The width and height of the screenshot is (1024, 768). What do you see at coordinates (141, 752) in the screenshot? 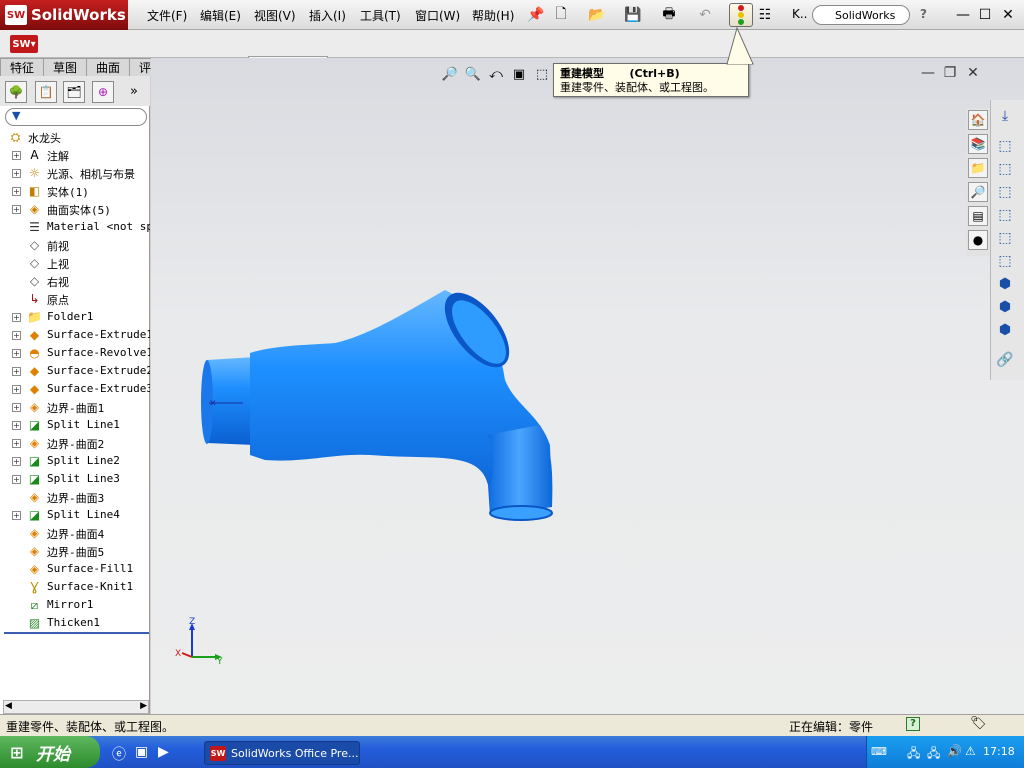
I see `explorer-icon: ▣` at bounding box center [141, 752].